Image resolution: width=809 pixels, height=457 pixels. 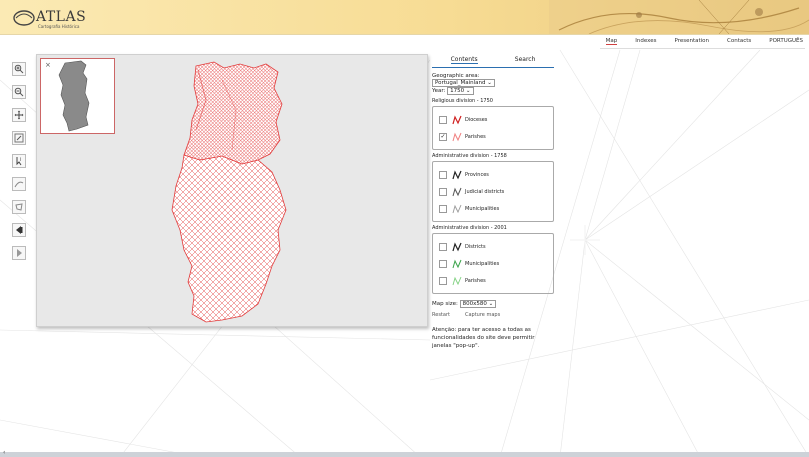 I want to click on zoom-out-icon, so click(x=19, y=92).